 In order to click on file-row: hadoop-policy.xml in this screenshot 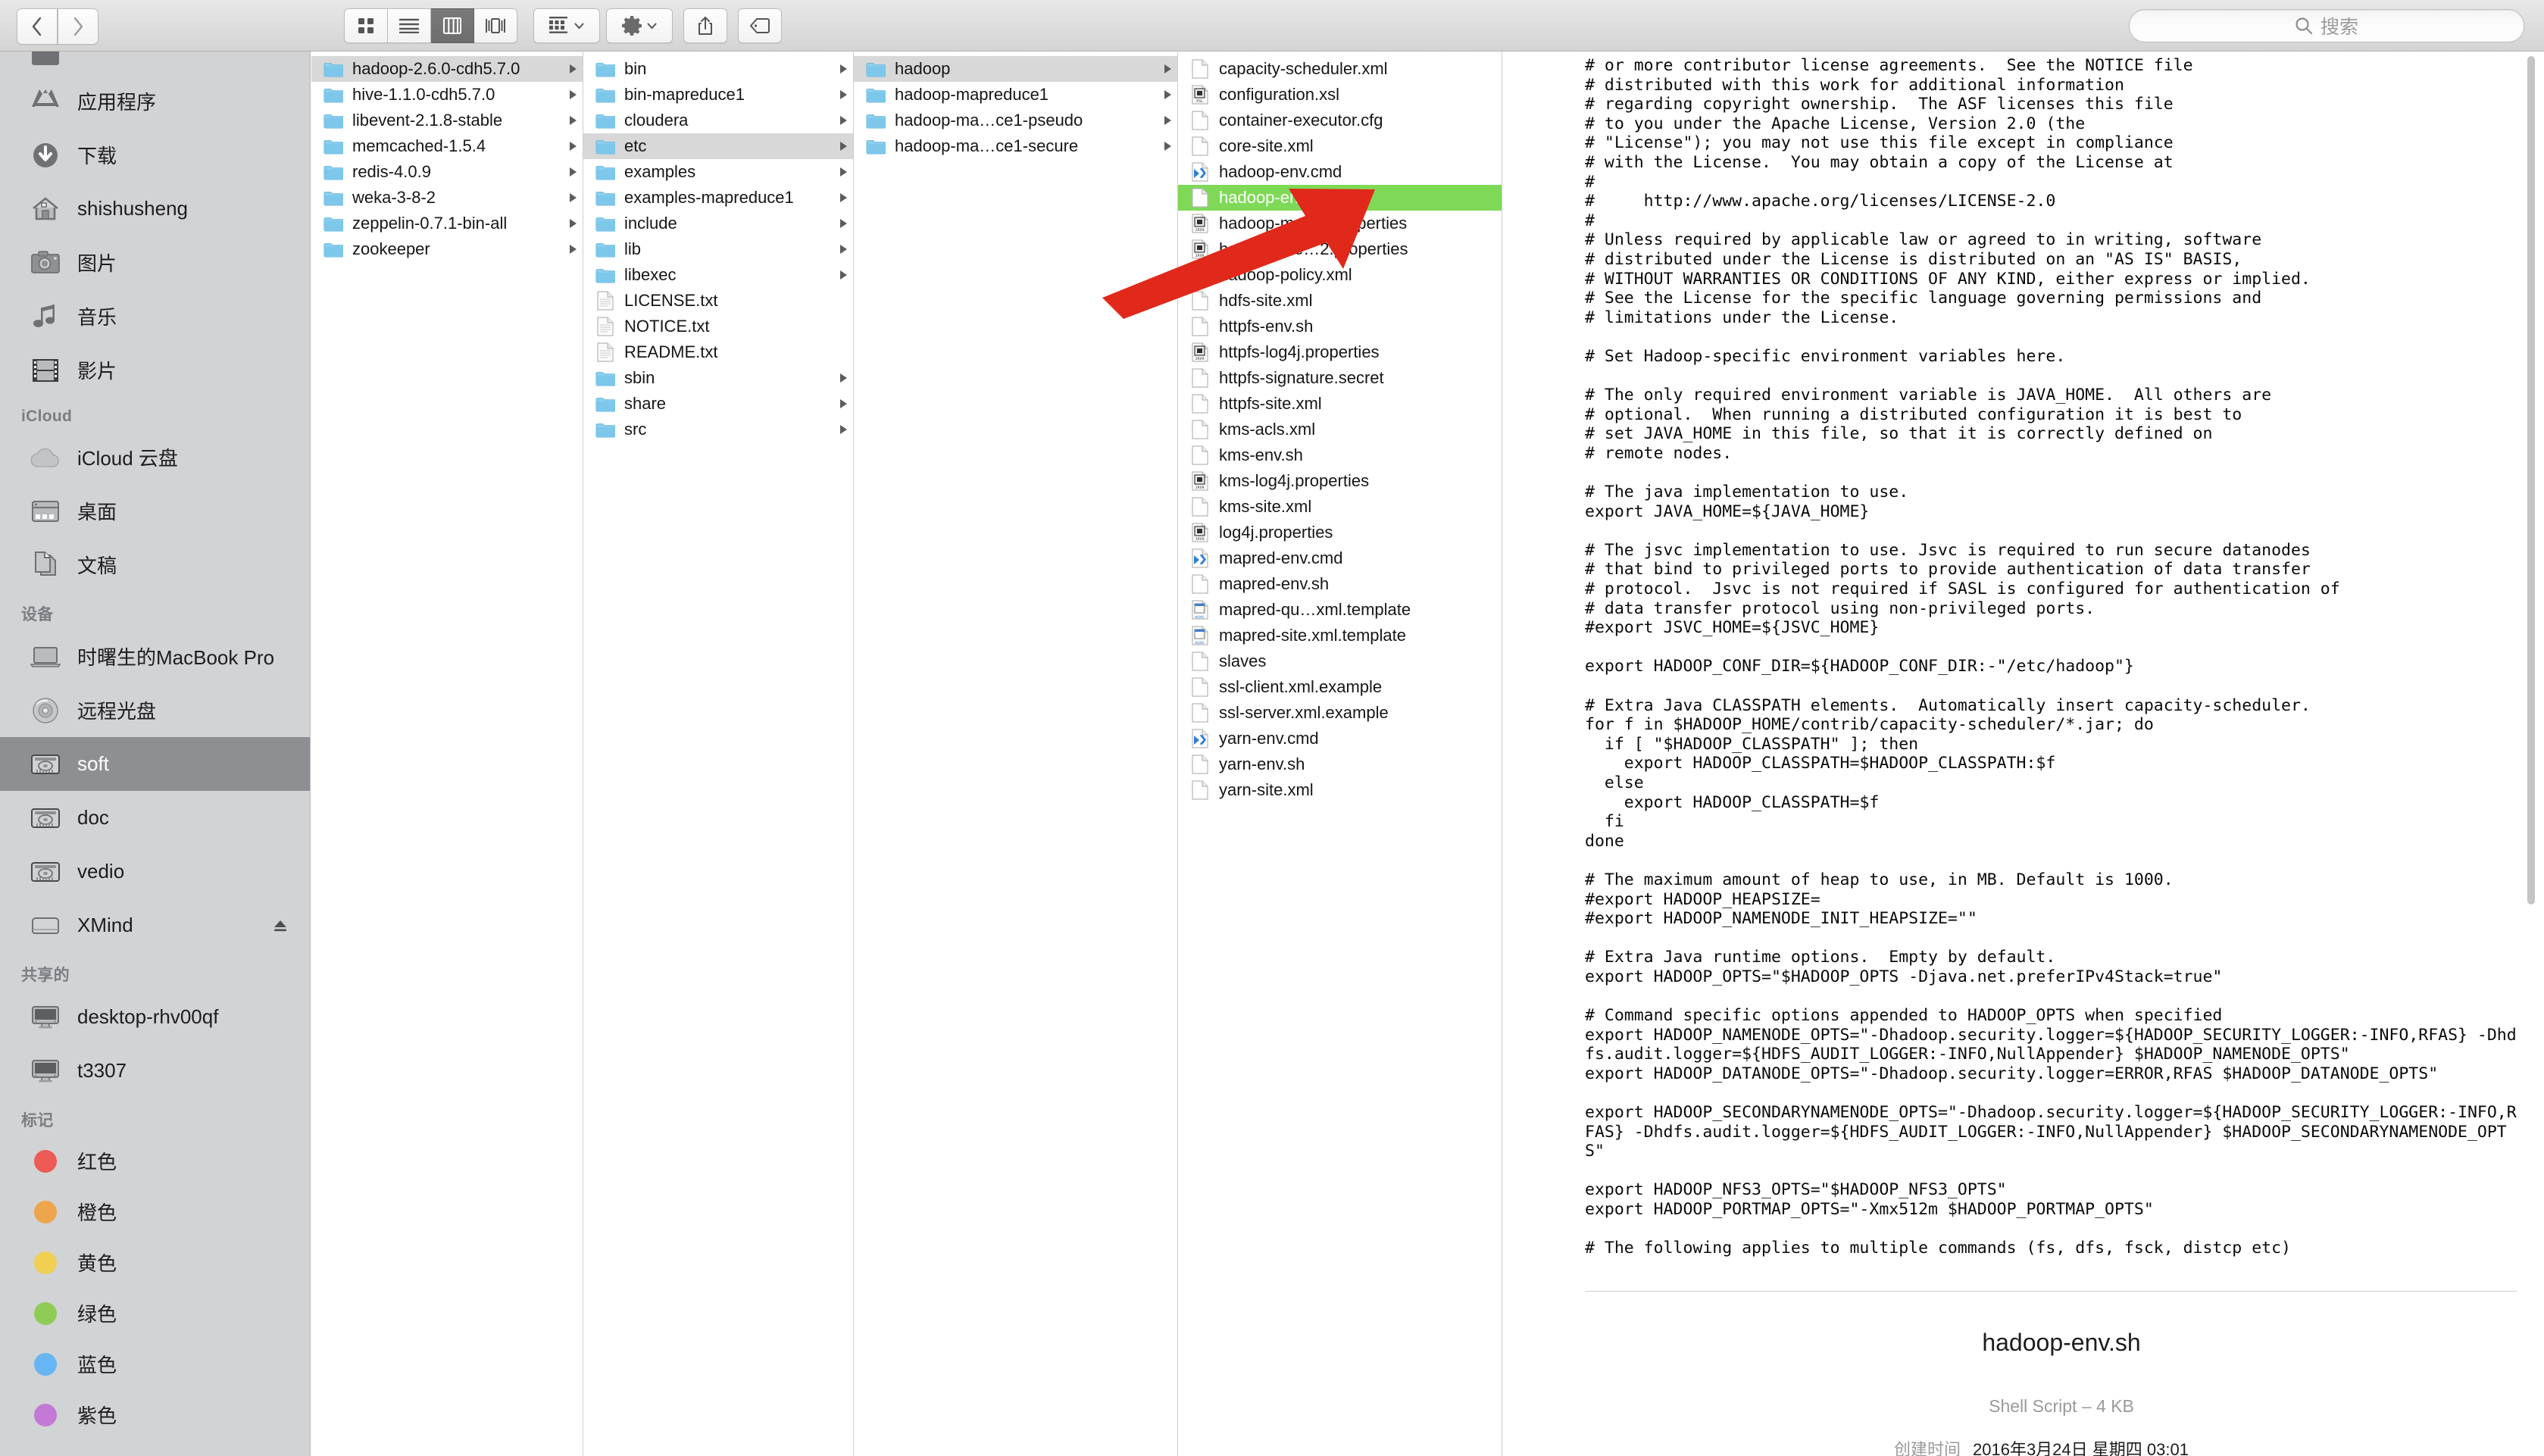, I will do `click(1340, 275)`.